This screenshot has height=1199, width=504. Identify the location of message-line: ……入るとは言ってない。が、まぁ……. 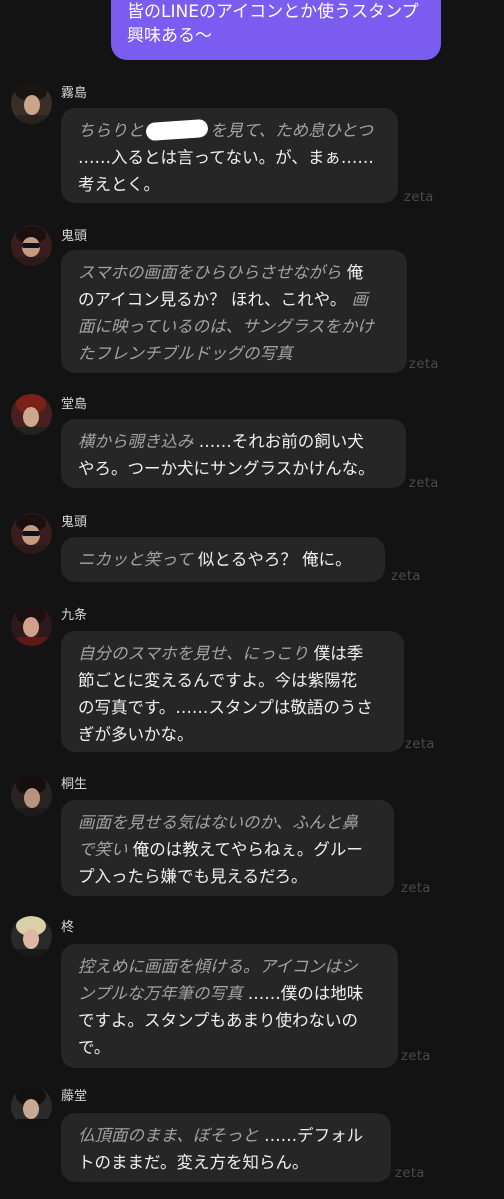
(231, 157).